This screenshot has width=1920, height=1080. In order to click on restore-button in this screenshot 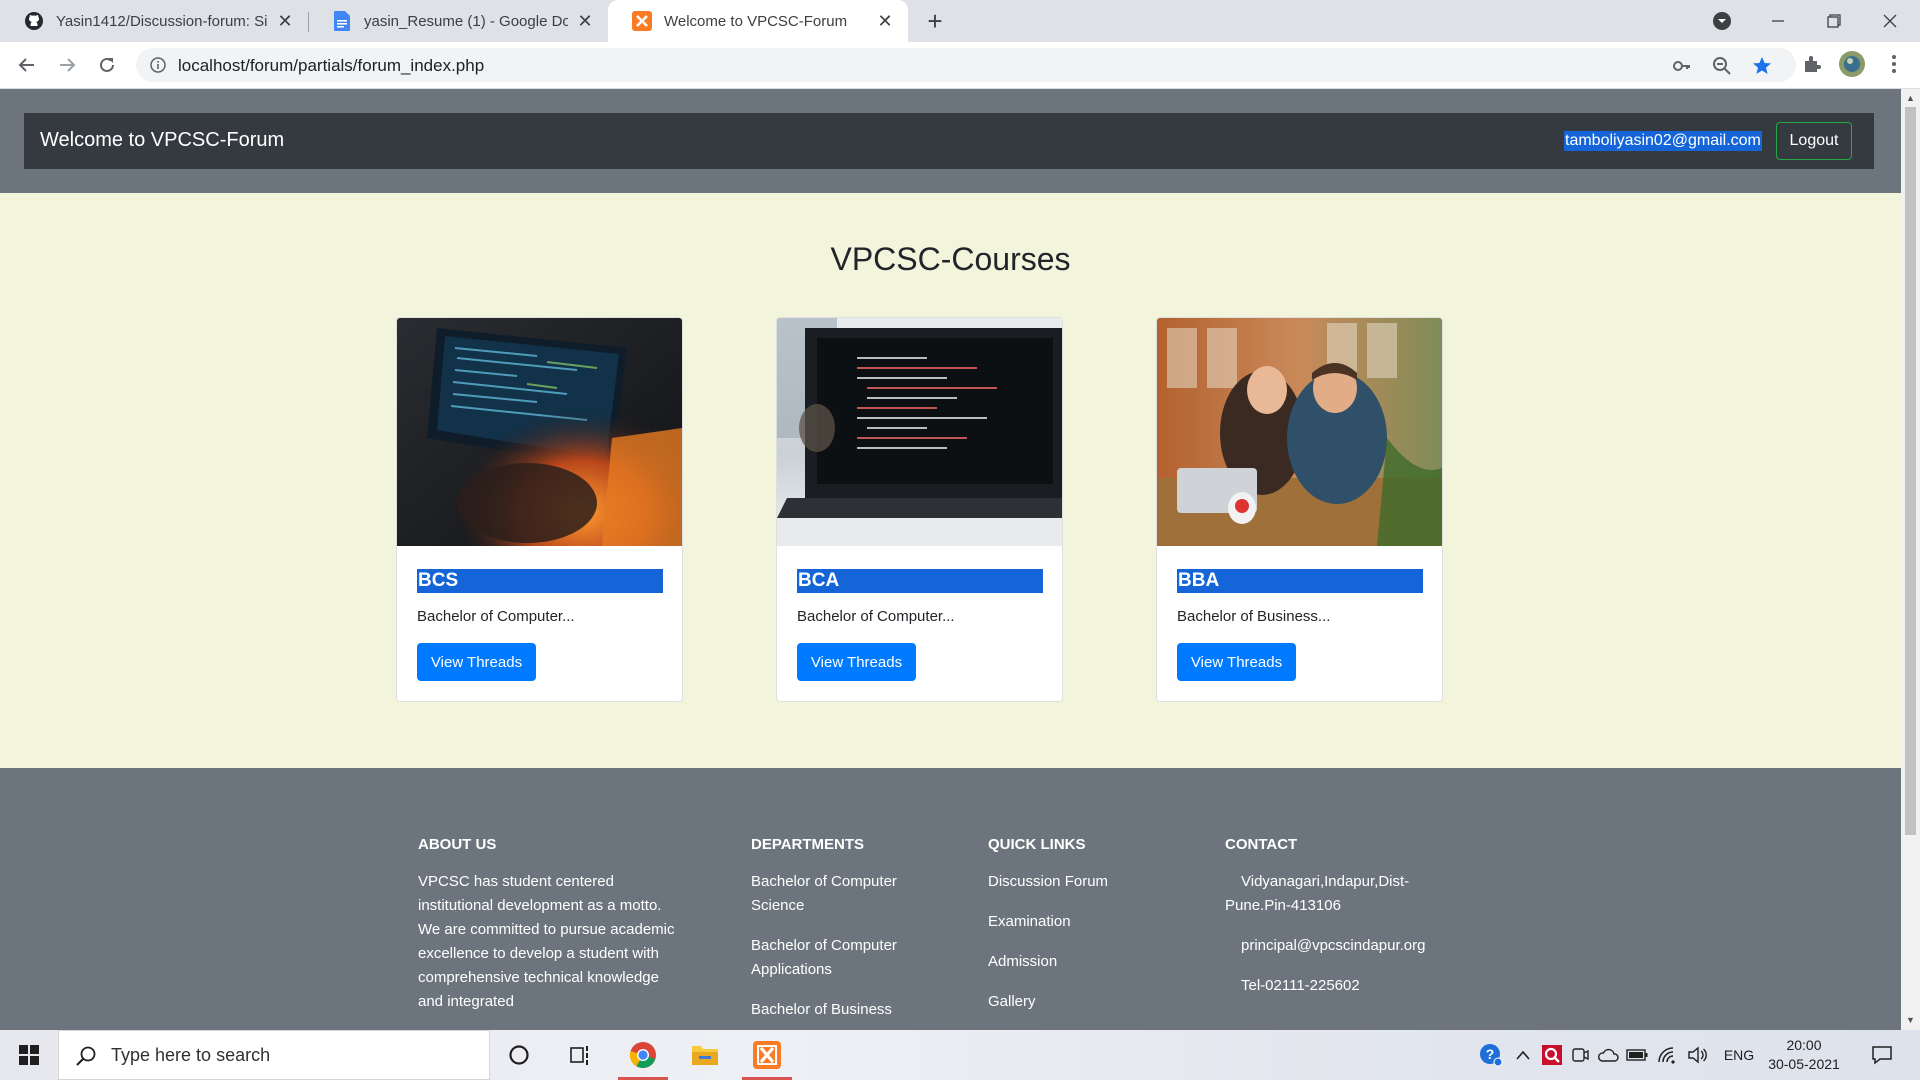, I will do `click(1834, 21)`.